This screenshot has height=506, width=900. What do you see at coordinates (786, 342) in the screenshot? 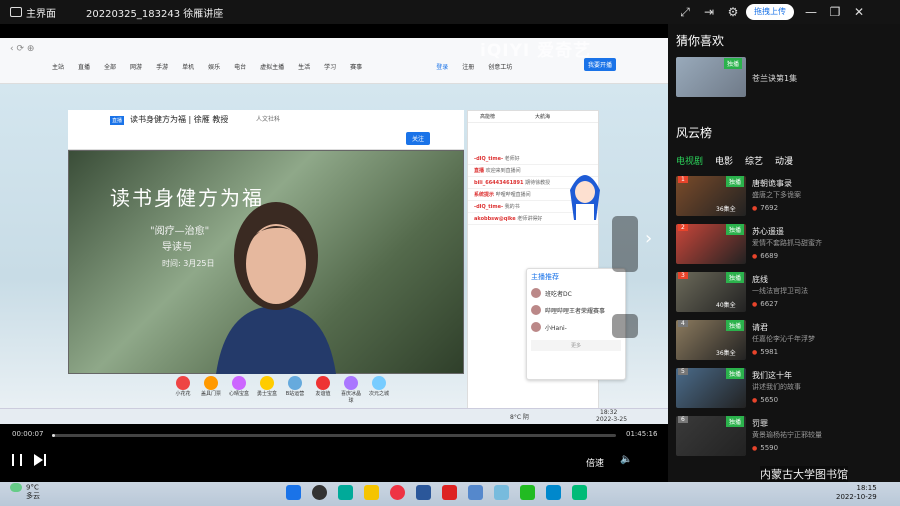
I see `rank-item: 4 独播 36集全 请君任嘉伦李沁千年浮梦 5981` at bounding box center [786, 342].